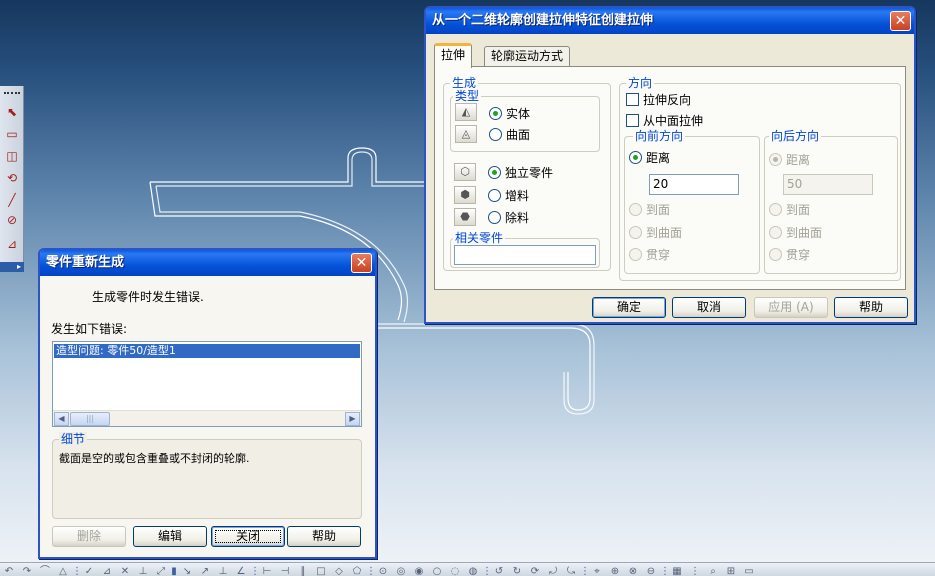 Image resolution: width=935 pixels, height=576 pixels. What do you see at coordinates (664, 121) in the screenshot?
I see `midplane-checkbox: 从中面拉伸` at bounding box center [664, 121].